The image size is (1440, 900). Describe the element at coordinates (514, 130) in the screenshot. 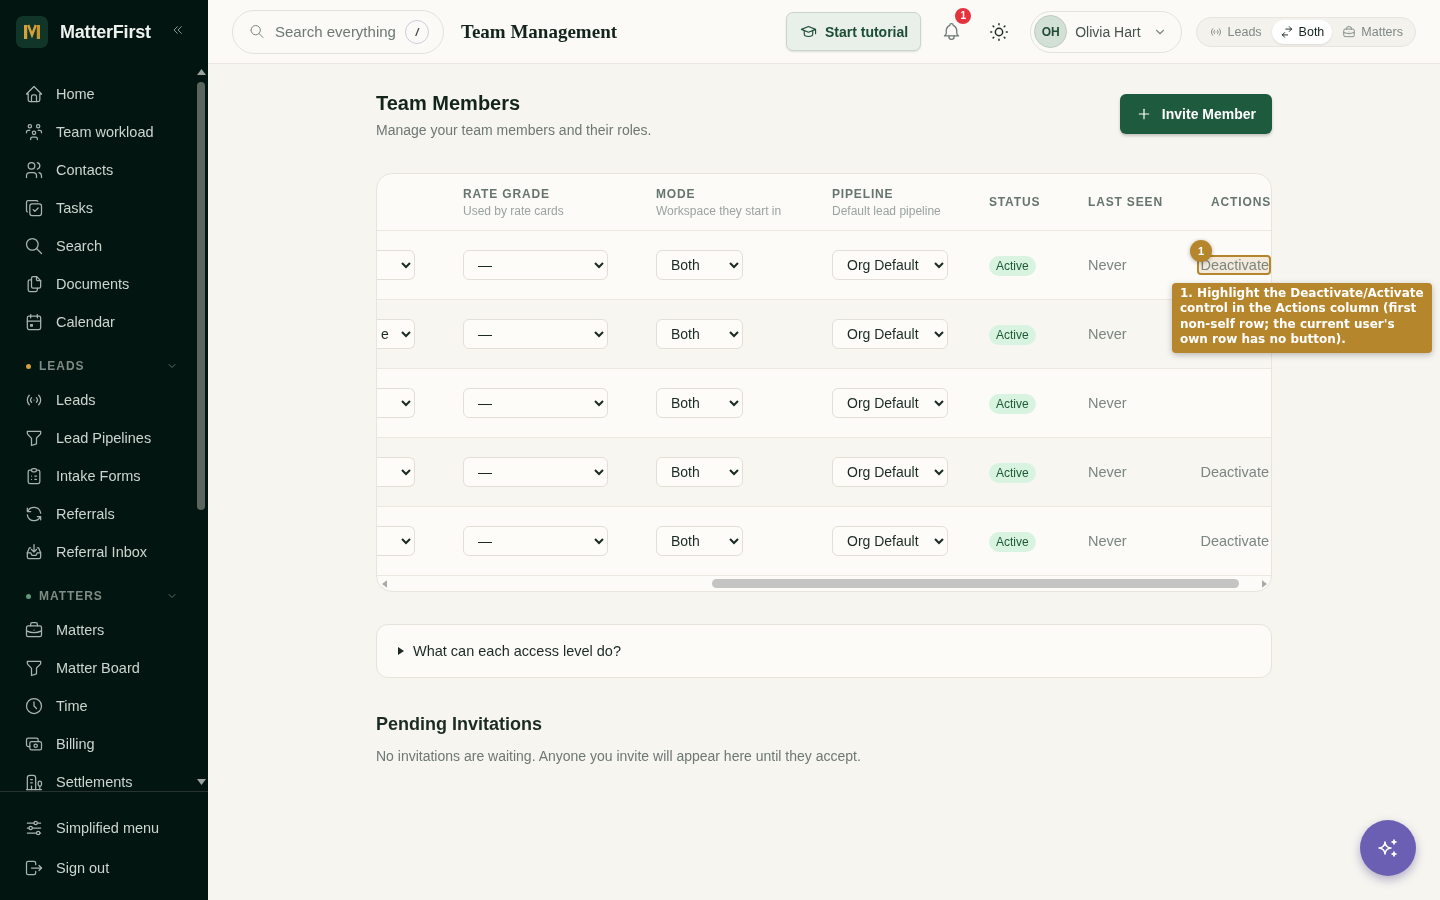

I see `section-subtitle: Manage your team members and their roles.` at that location.